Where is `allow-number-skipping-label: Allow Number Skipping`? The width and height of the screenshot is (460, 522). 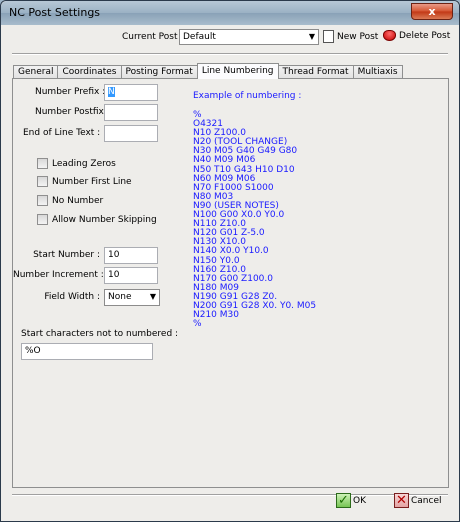 allow-number-skipping-label: Allow Number Skipping is located at coordinates (104, 219).